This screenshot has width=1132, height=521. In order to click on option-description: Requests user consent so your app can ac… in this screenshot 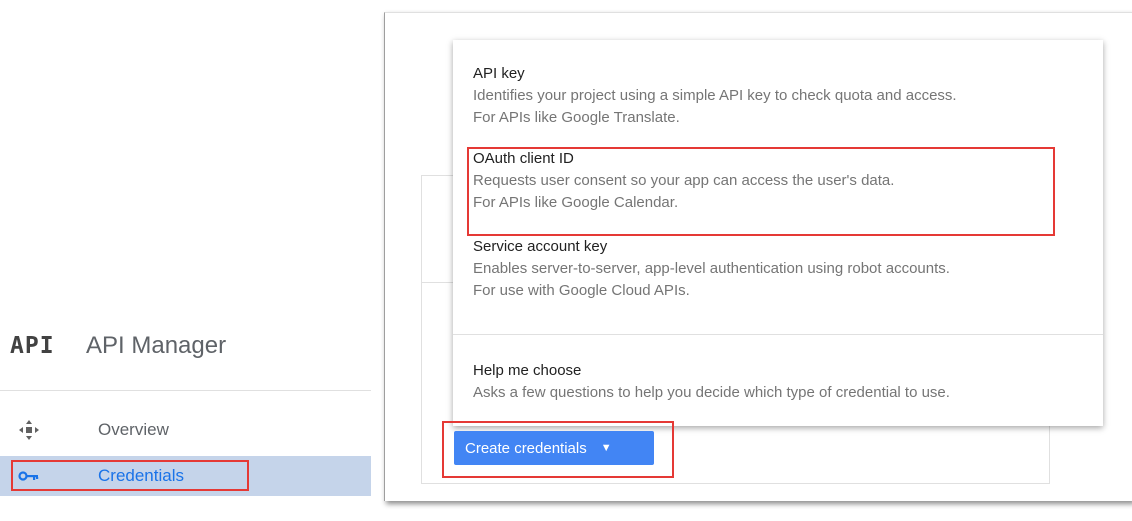, I will do `click(684, 180)`.